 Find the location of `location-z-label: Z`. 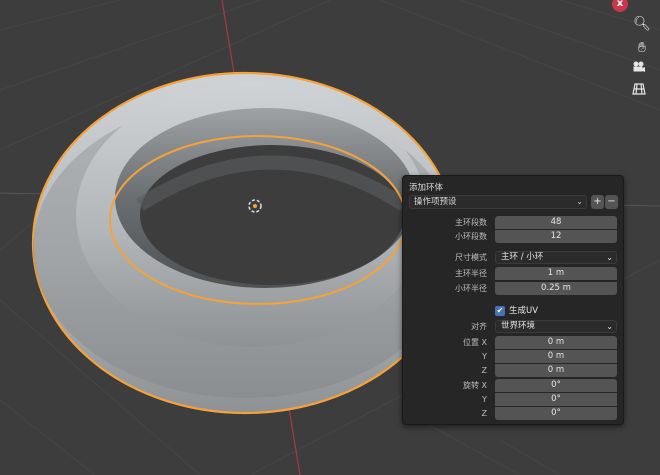

location-z-label: Z is located at coordinates (484, 370).